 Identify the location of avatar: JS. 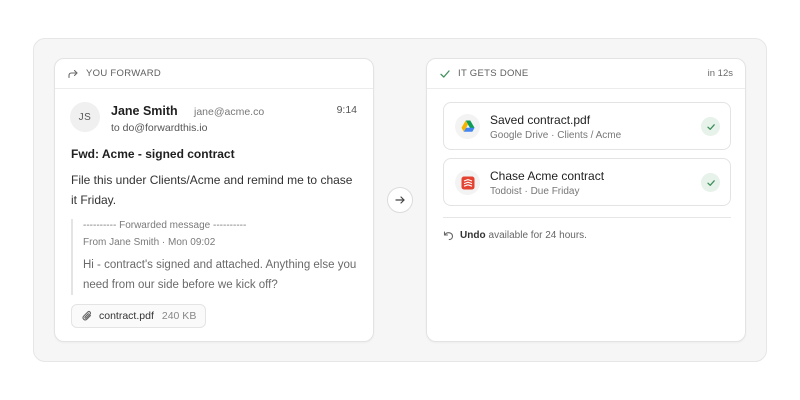
(85, 117).